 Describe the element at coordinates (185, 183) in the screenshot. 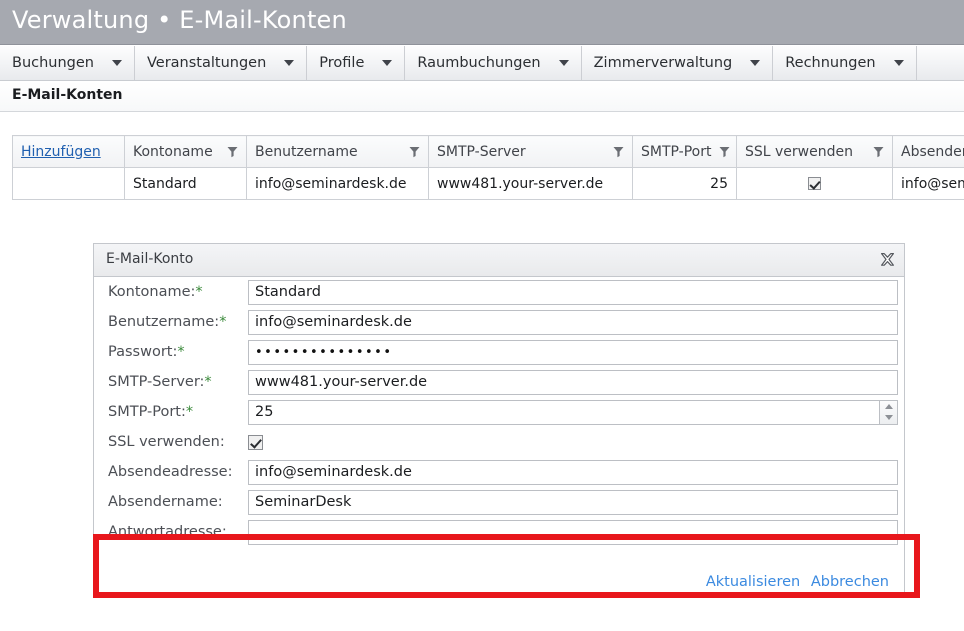

I see `cell-kontoname: Standard` at that location.